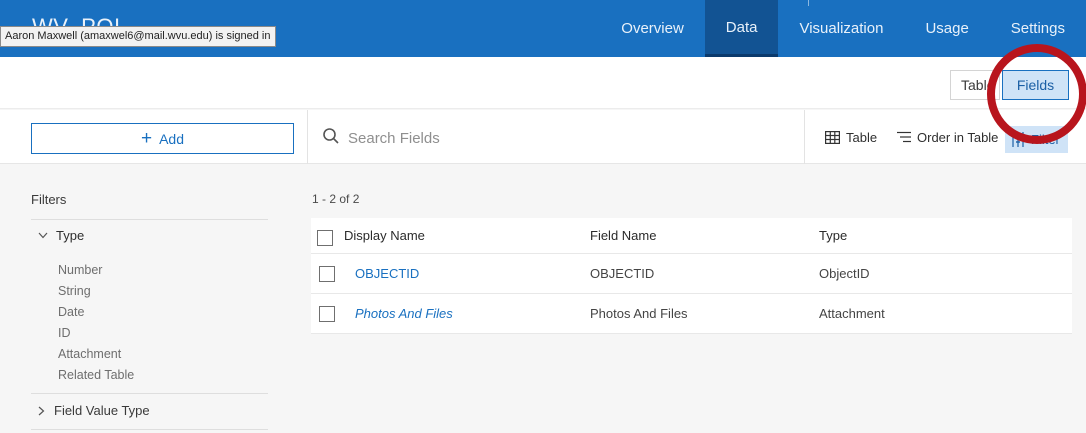  I want to click on type-section-label: Type, so click(70, 235).